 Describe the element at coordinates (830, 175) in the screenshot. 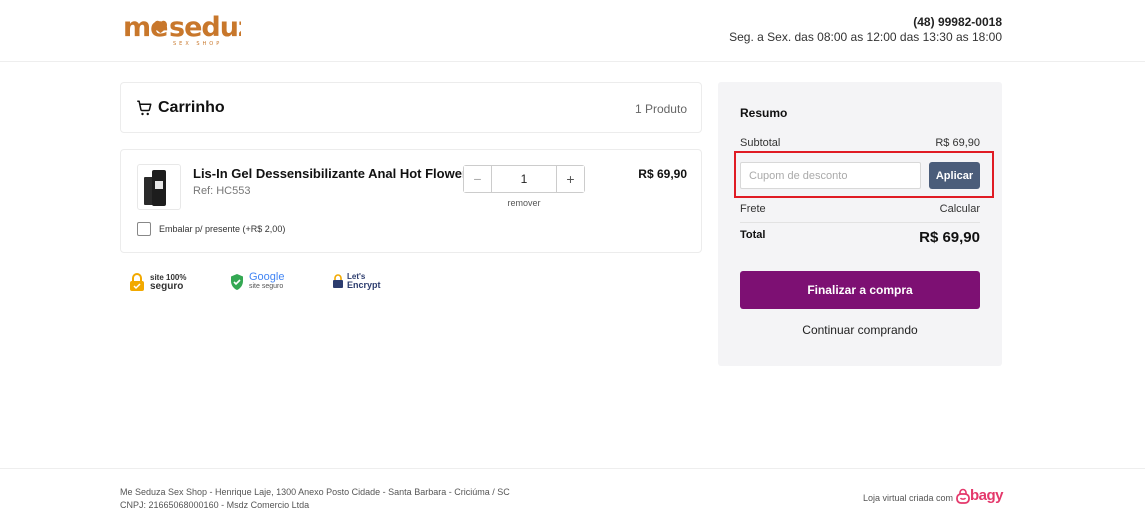

I see `coupon-input` at that location.